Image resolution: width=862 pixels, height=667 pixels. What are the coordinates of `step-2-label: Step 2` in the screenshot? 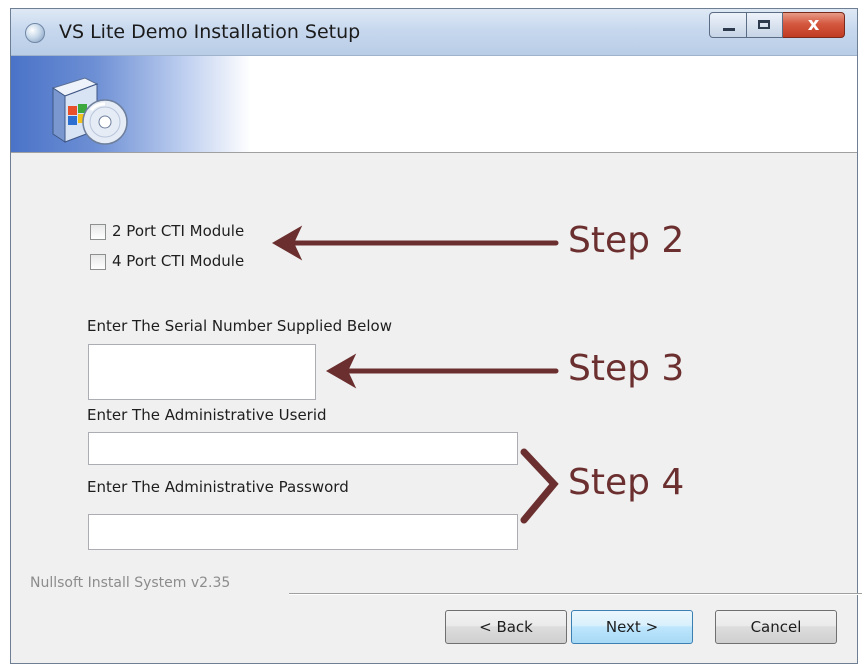 It's located at (626, 240).